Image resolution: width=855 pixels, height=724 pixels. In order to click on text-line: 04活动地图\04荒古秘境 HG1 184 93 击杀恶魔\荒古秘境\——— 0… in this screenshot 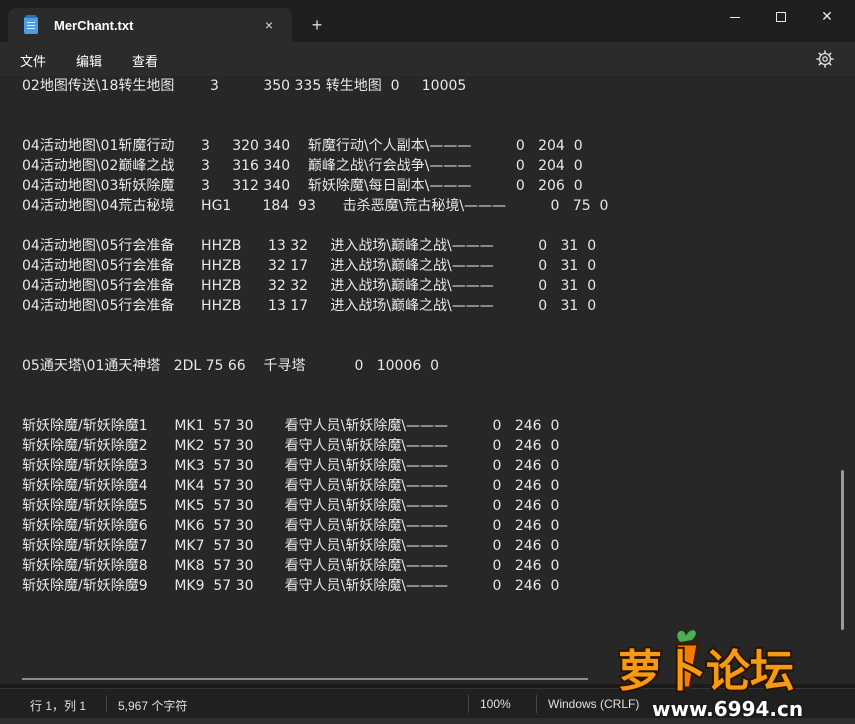, I will do `click(315, 206)`.